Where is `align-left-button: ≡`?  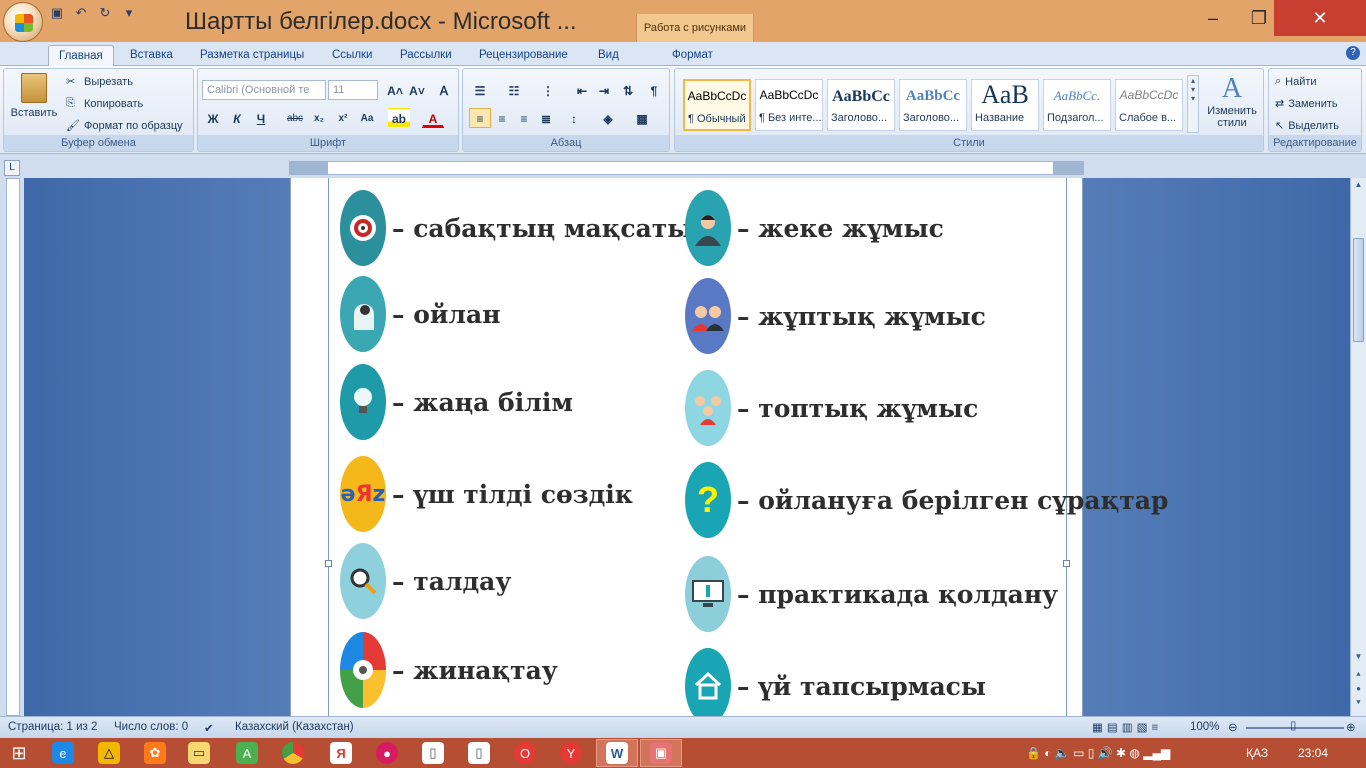
align-left-button: ≡ is located at coordinates (480, 118).